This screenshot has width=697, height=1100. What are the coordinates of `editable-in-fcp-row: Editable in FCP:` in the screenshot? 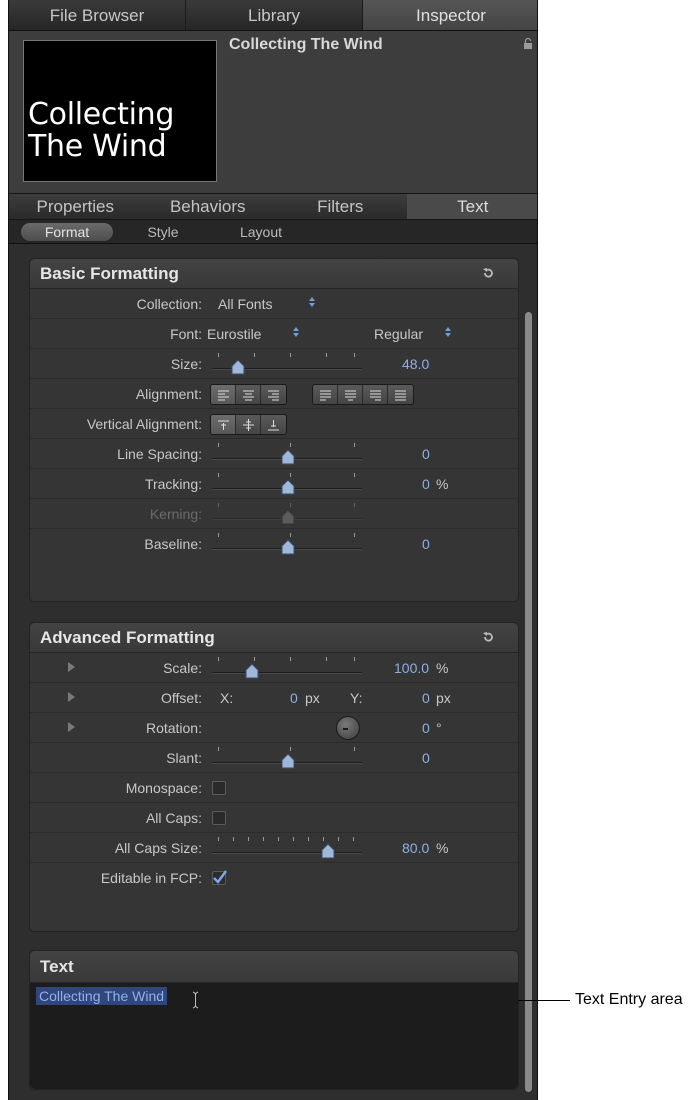 It's located at (274, 878).